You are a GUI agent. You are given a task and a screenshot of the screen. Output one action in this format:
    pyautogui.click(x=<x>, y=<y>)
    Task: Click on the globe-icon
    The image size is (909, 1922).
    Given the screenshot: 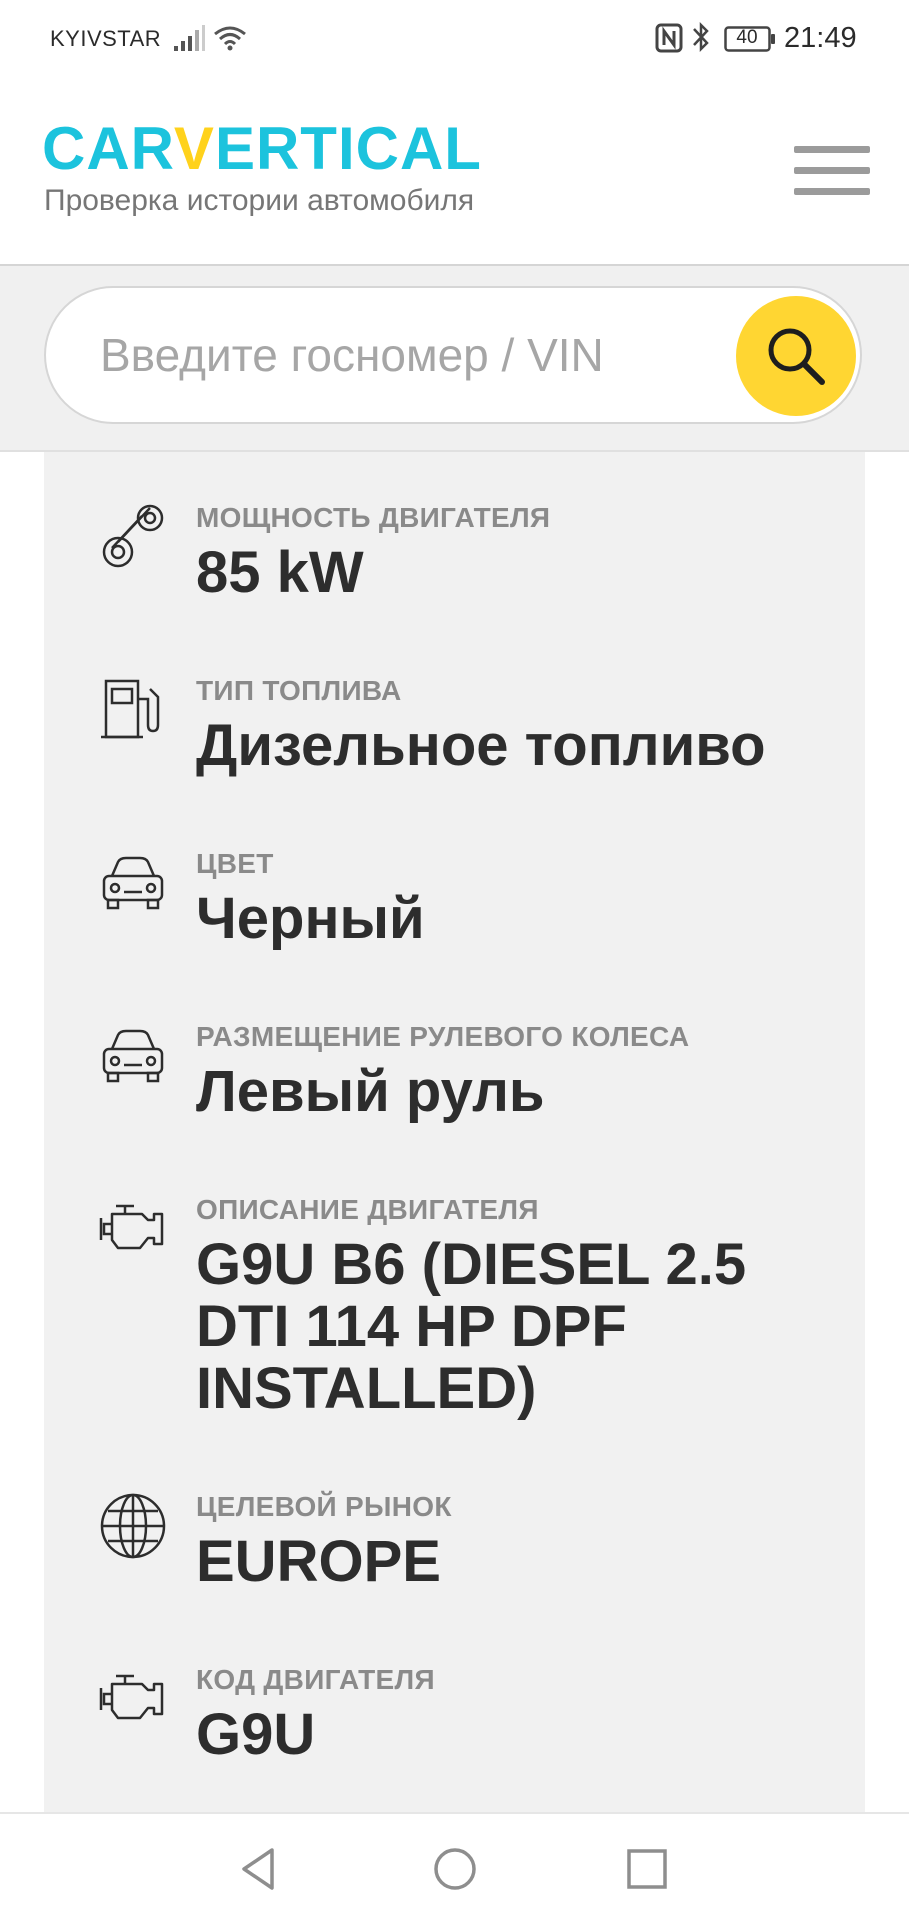 What is the action you would take?
    pyautogui.click(x=133, y=1526)
    